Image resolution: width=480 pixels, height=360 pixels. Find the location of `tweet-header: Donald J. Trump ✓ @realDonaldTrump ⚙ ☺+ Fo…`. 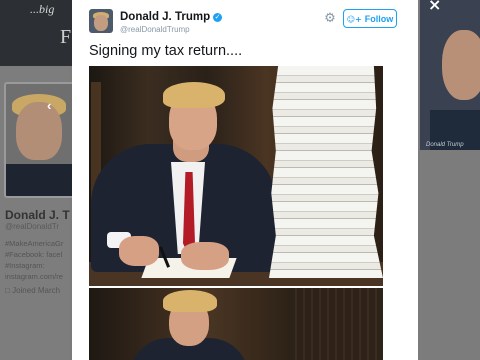

tweet-header: Donald J. Trump ✓ @realDonaldTrump ⚙ ☺+ Fo… is located at coordinates (245, 20).